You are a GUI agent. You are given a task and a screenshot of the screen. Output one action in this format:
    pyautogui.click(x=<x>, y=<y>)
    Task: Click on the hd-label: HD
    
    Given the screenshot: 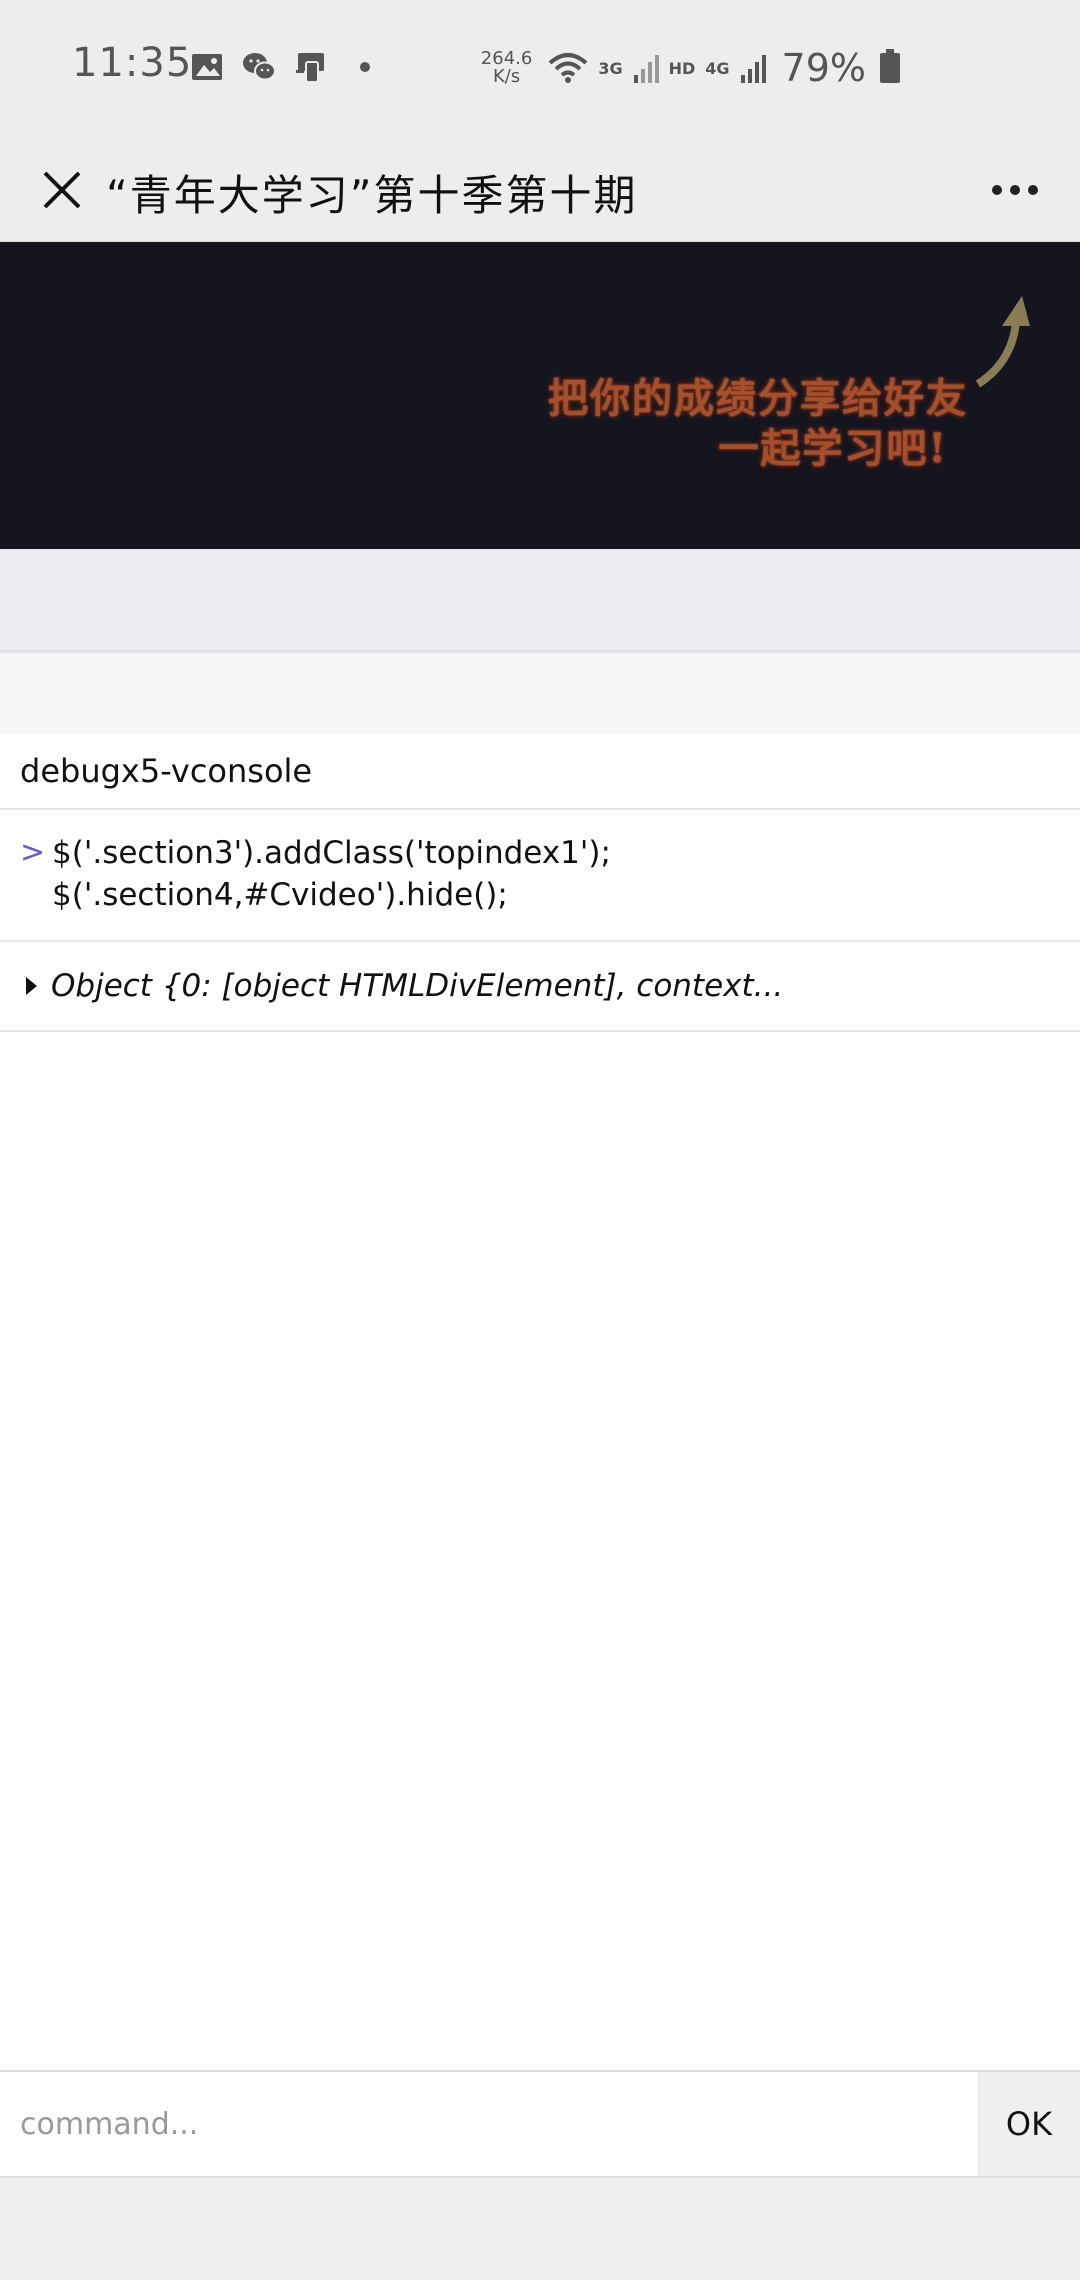 What is the action you would take?
    pyautogui.click(x=682, y=68)
    